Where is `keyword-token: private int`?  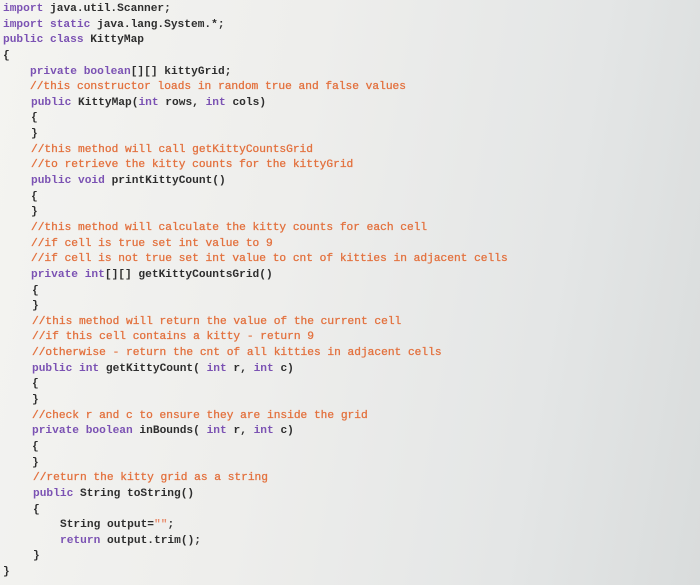 keyword-token: private int is located at coordinates (68, 274).